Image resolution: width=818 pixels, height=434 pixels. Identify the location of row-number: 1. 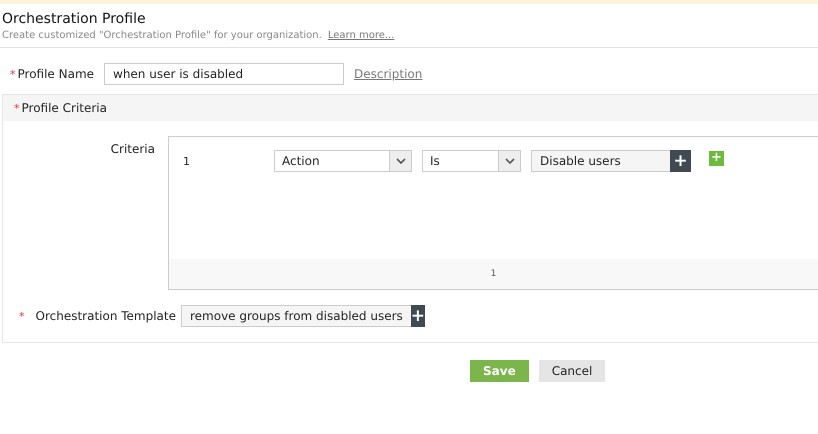
(187, 161).